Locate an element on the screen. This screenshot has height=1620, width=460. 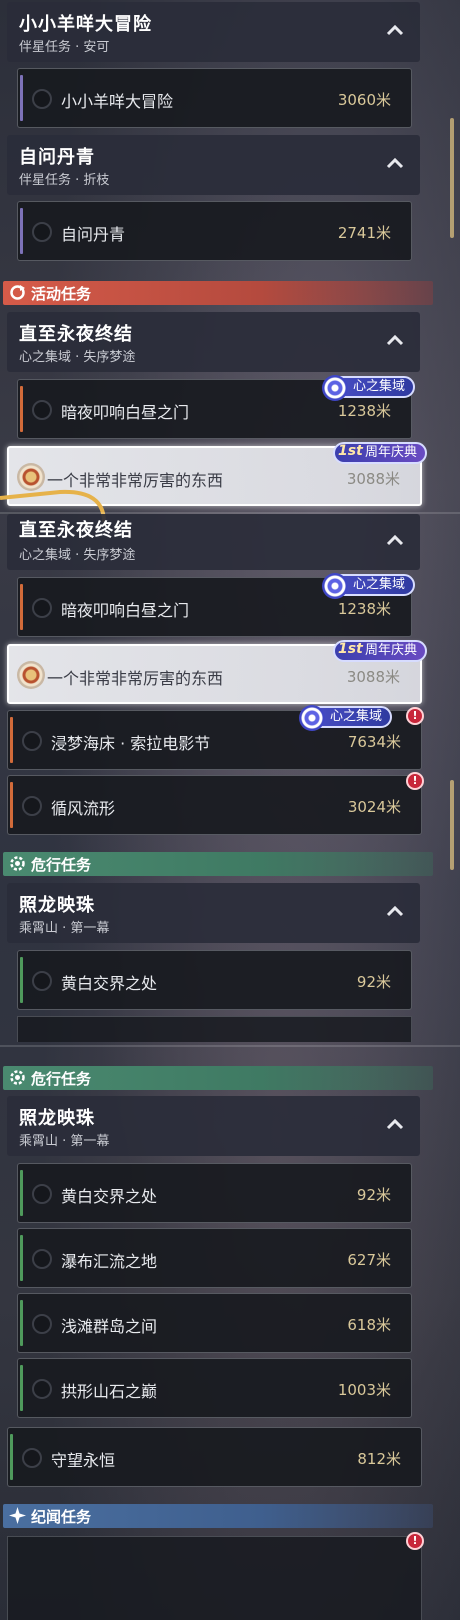
group-subtitle: 伴星任务 · 安可 is located at coordinates (64, 47).